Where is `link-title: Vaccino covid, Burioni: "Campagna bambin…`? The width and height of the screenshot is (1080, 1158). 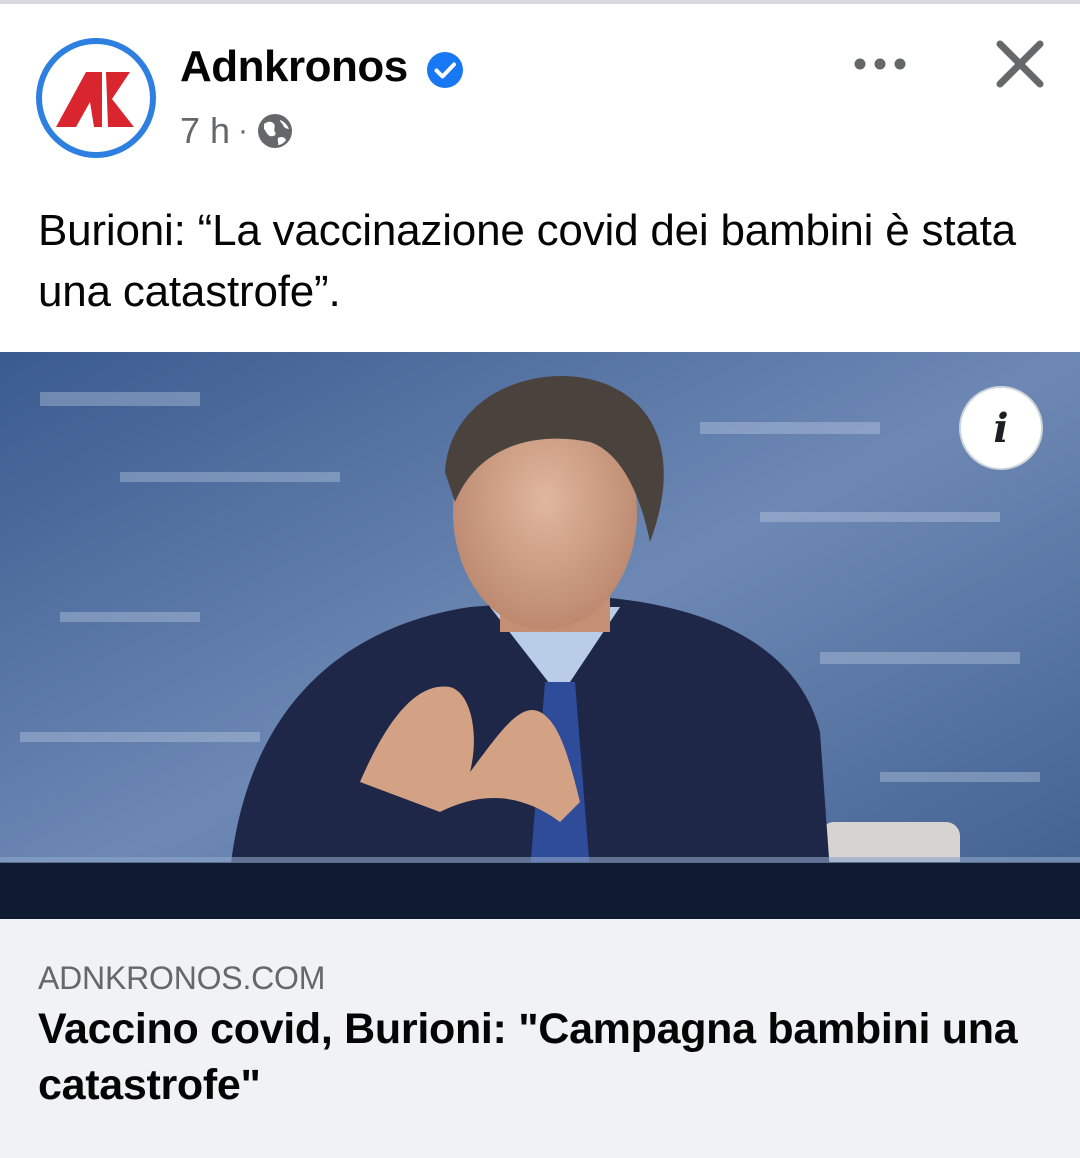 link-title: Vaccino covid, Burioni: "Campagna bambin… is located at coordinates (538, 1057).